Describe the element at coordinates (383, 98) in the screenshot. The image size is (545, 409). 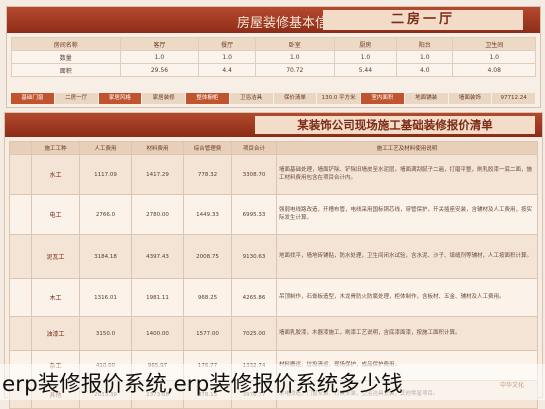
I see `tab-8: 室内面积` at that location.